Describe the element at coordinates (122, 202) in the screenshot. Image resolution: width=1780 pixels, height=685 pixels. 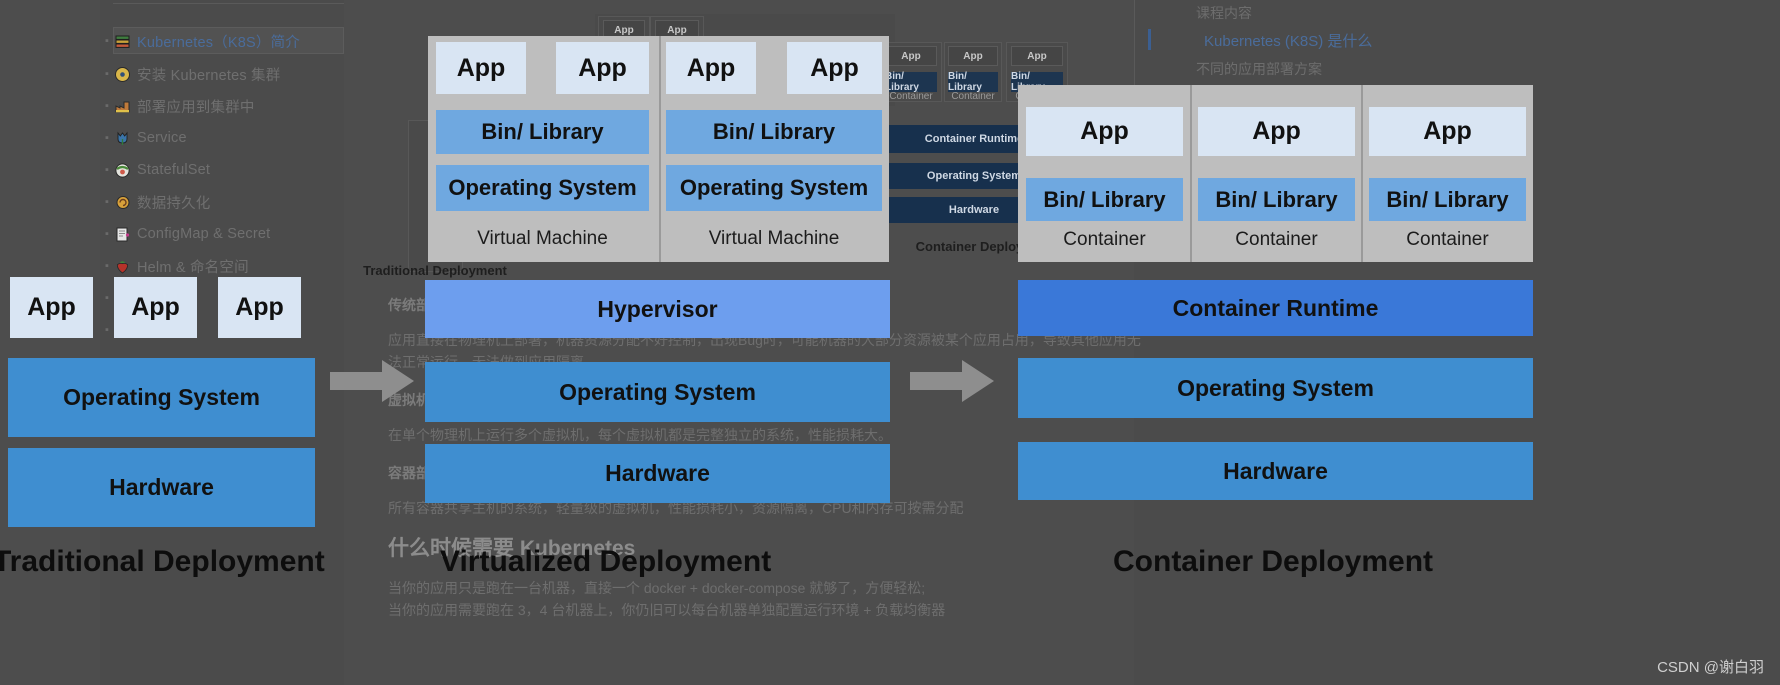
I see `snail-icon` at that location.